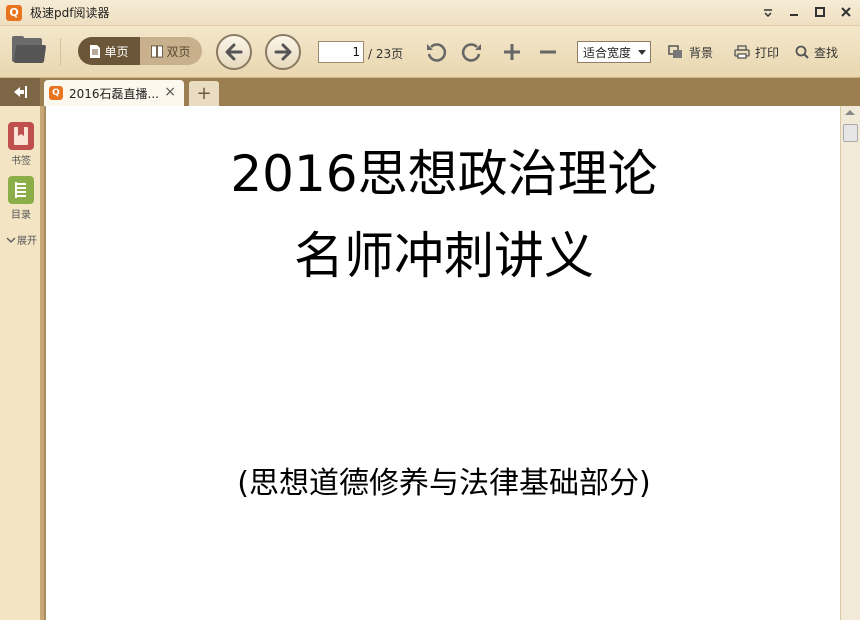  I want to click on find-button: 查找, so click(816, 52).